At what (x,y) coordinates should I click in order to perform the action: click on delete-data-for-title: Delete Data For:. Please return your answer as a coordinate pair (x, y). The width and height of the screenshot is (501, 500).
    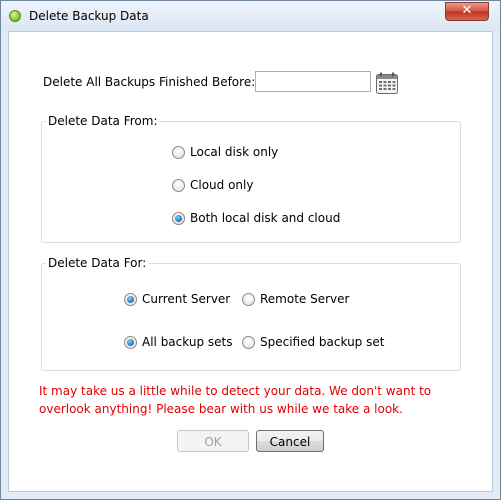
    Looking at the image, I should click on (97, 263).